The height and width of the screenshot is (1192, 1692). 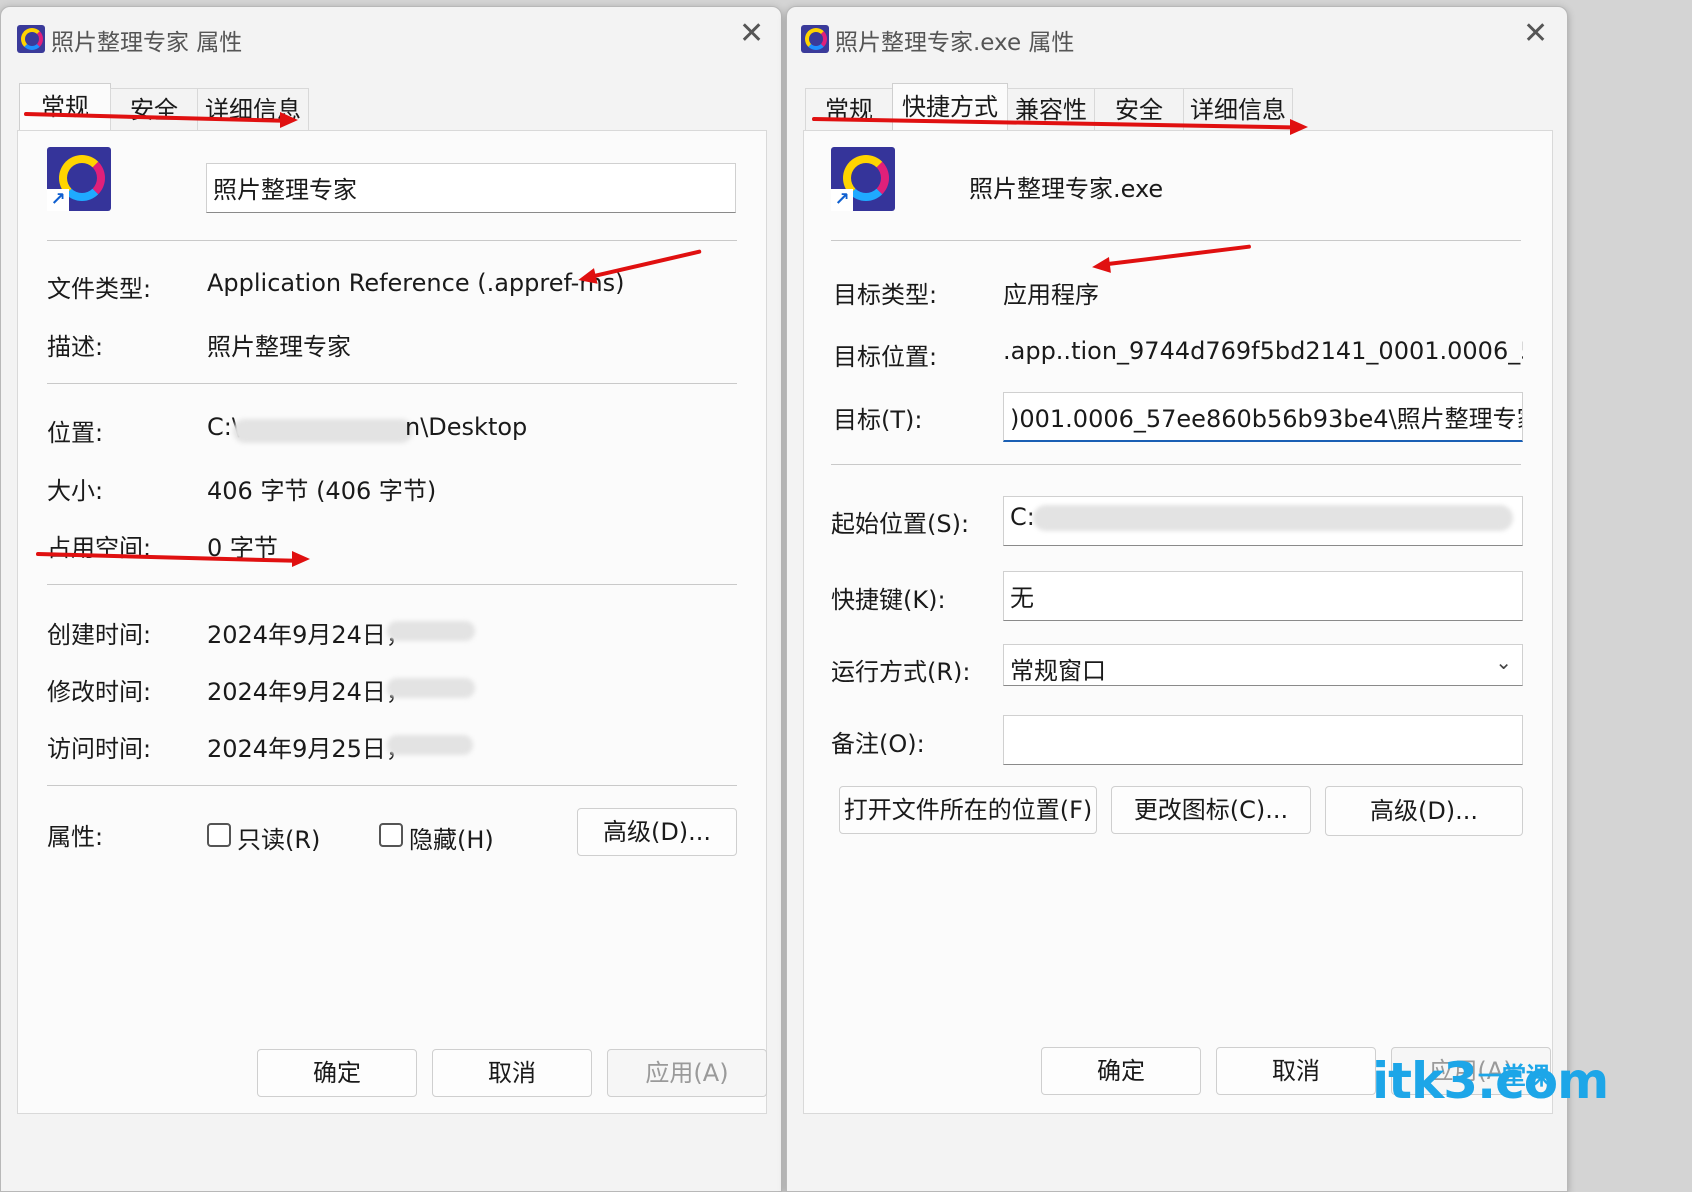 What do you see at coordinates (75, 433) in the screenshot?
I see `location-label: 位置:` at bounding box center [75, 433].